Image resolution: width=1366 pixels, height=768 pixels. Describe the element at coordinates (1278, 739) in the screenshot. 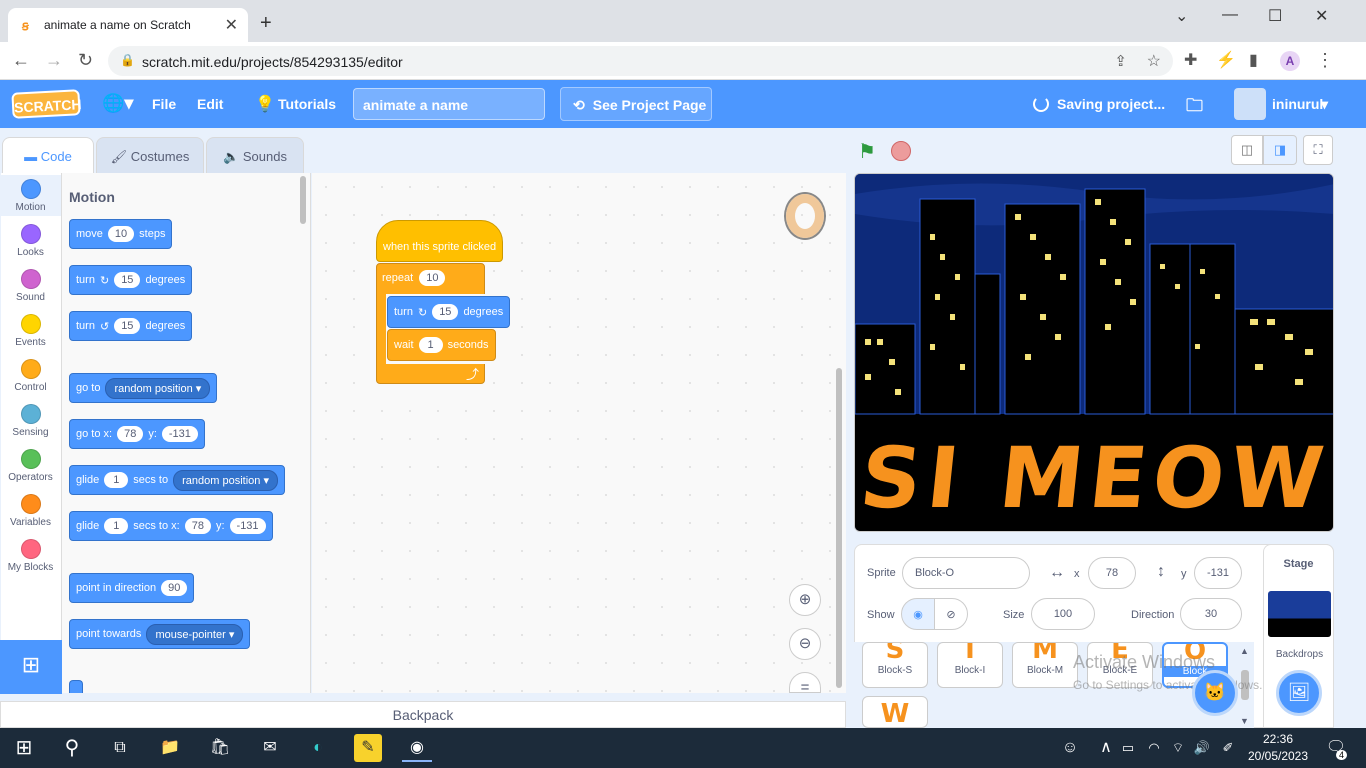

I see `clock-time: 22:36` at that location.